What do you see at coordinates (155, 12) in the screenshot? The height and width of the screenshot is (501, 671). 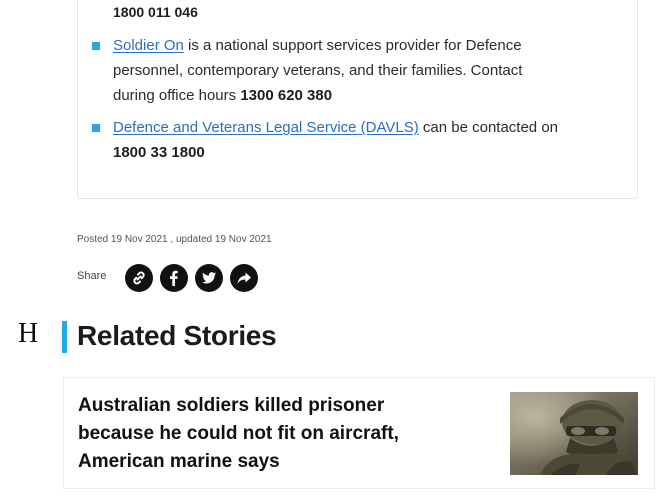 I see `helpline-phone: 1800 011 046` at bounding box center [155, 12].